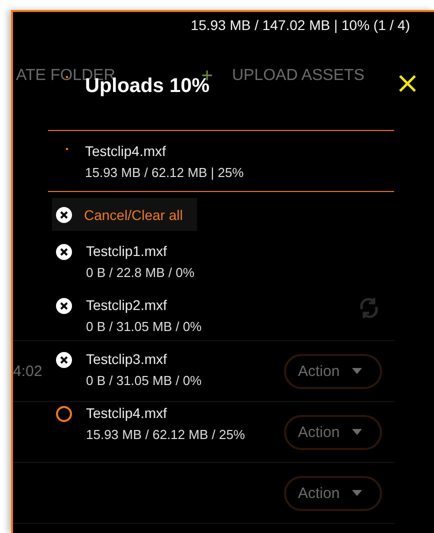 The width and height of the screenshot is (434, 533). Describe the element at coordinates (300, 25) in the screenshot. I see `upload-status-text: 15.93 MB / 147.02 MB | 10% (1 / 4)` at that location.